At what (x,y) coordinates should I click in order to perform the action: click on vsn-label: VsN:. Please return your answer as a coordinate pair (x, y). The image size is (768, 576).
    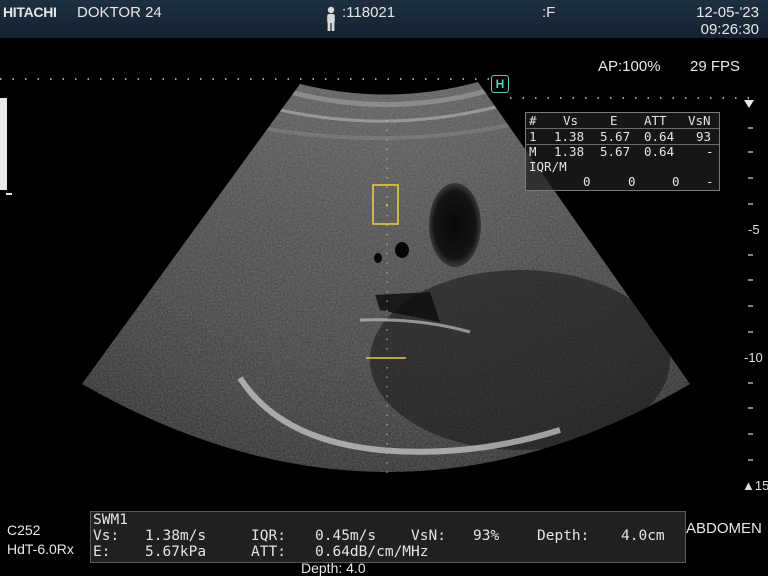
    Looking at the image, I should click on (428, 536).